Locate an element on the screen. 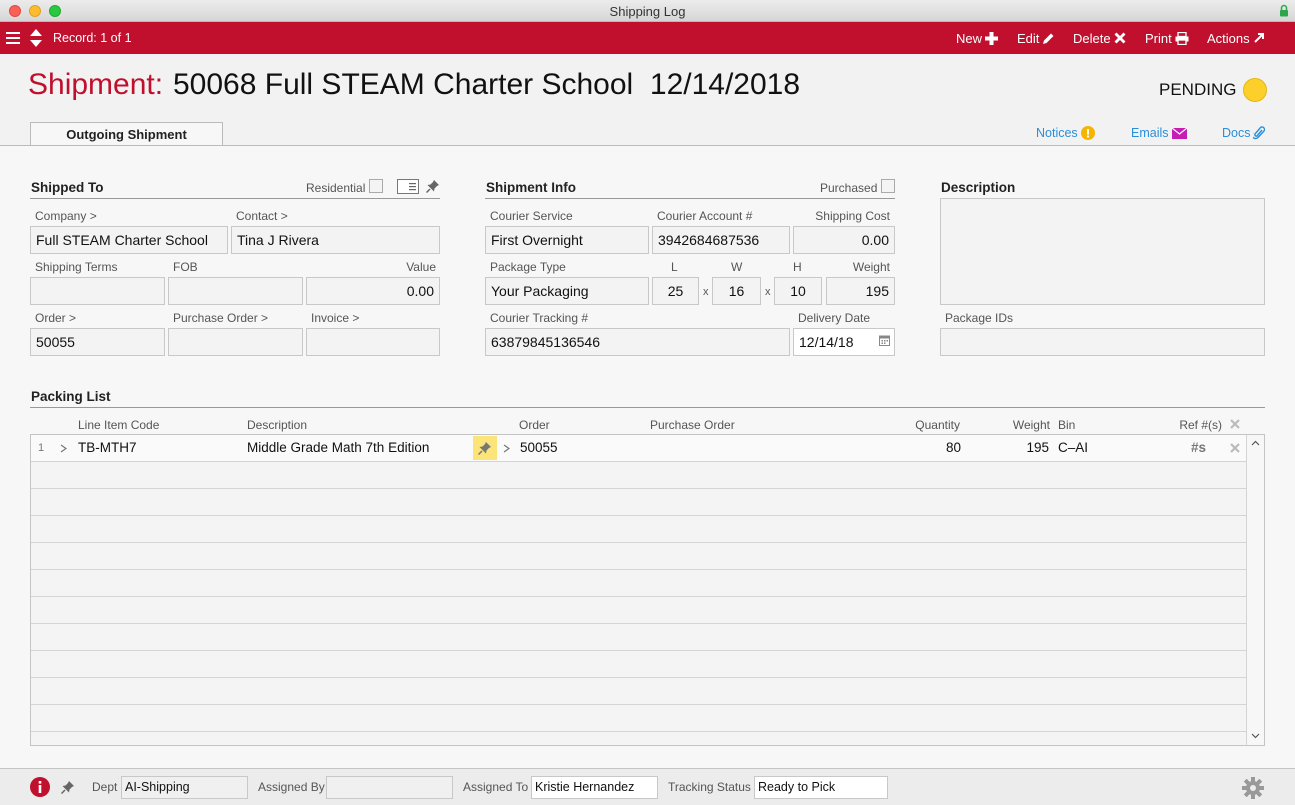 The height and width of the screenshot is (805, 1295). col-quantity: Quantity is located at coordinates (925, 425).